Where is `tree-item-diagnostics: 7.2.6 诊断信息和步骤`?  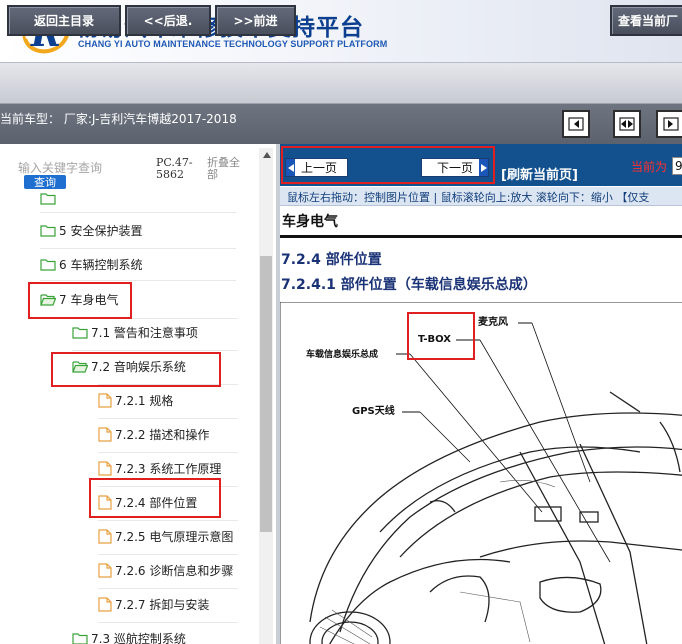
tree-item-diagnostics: 7.2.6 诊断信息和步骤 is located at coordinates (165, 570).